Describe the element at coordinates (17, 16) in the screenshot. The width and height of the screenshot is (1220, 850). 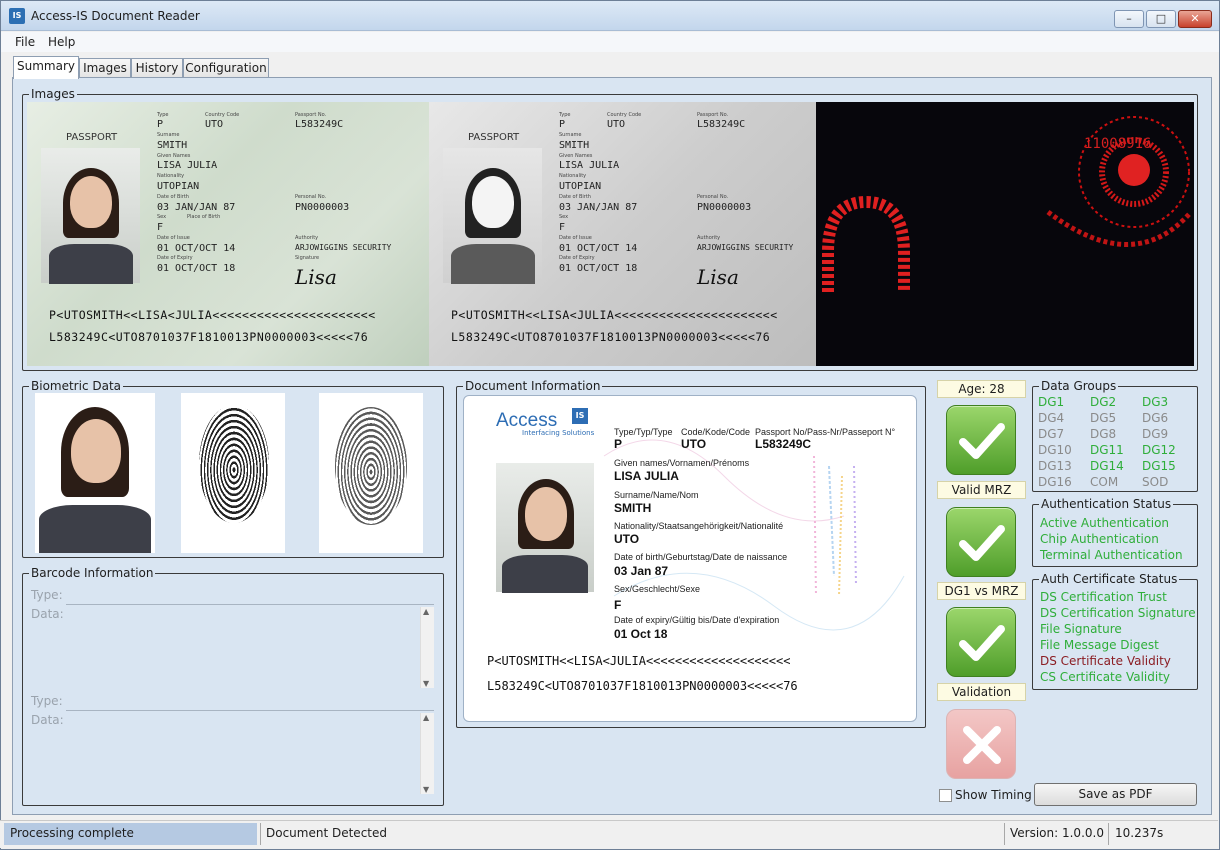
I see `app-icon: IS` at that location.